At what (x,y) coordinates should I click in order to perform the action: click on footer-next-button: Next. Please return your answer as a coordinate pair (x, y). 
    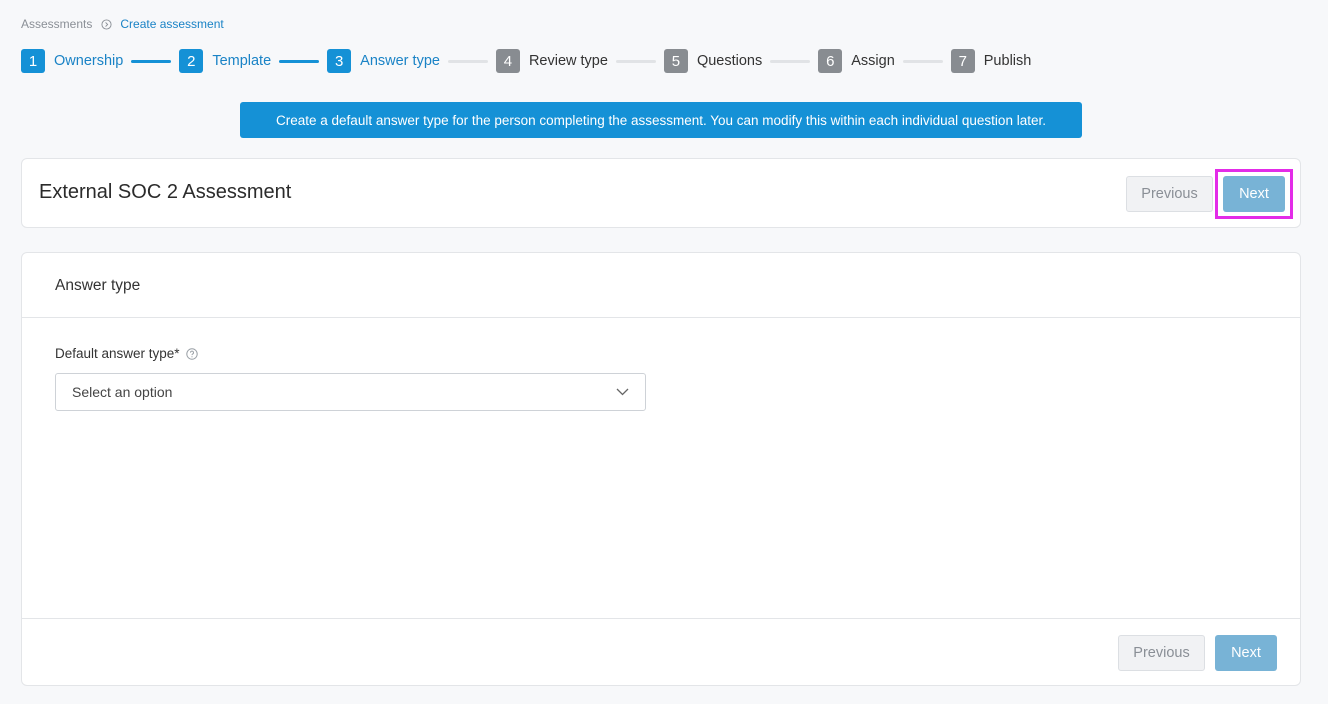
    Looking at the image, I should click on (1246, 653).